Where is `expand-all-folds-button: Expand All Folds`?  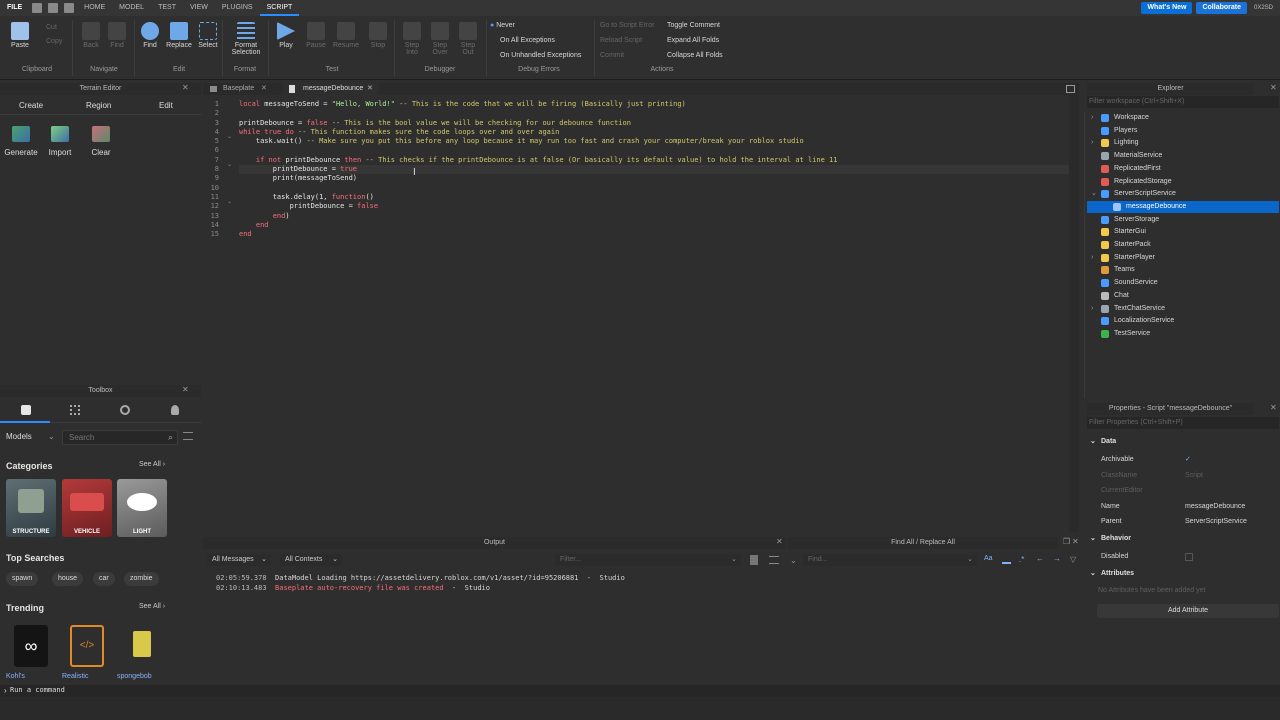 expand-all-folds-button: Expand All Folds is located at coordinates (693, 40).